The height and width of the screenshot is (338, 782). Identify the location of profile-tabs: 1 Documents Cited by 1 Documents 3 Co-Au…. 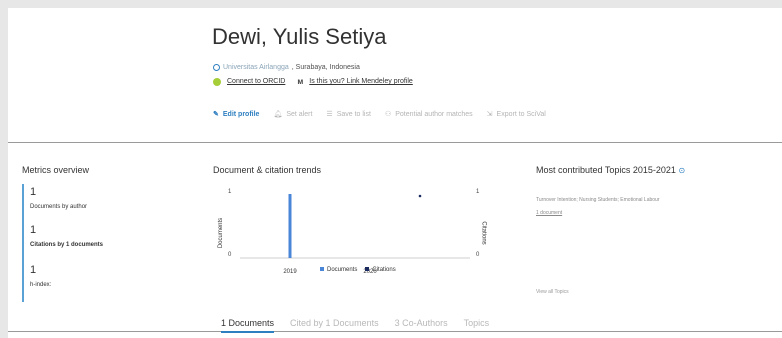
(355, 325).